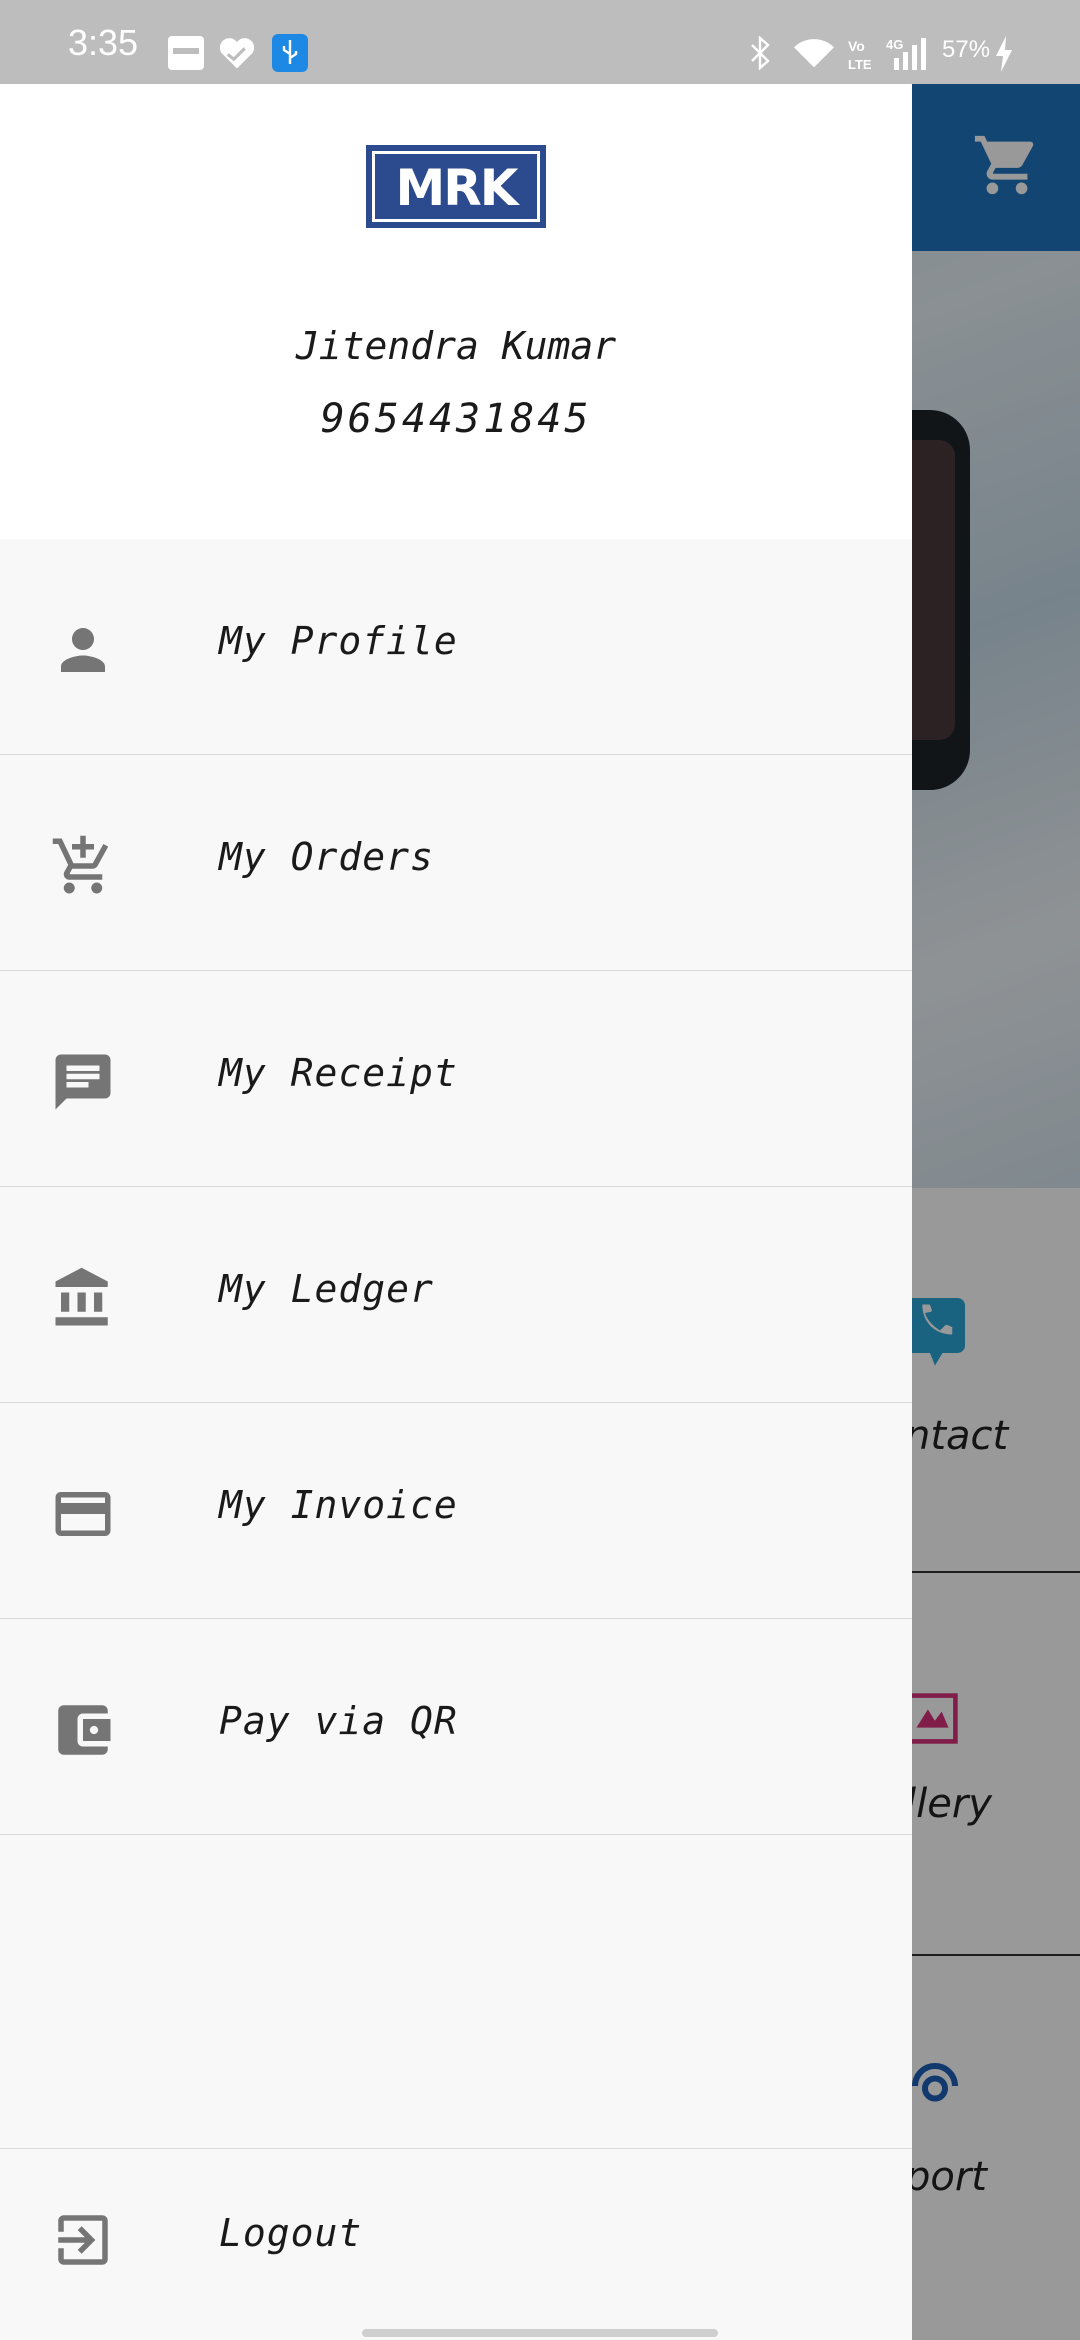  Describe the element at coordinates (456, 346) in the screenshot. I see `user-name: Jitendra Kumar` at that location.